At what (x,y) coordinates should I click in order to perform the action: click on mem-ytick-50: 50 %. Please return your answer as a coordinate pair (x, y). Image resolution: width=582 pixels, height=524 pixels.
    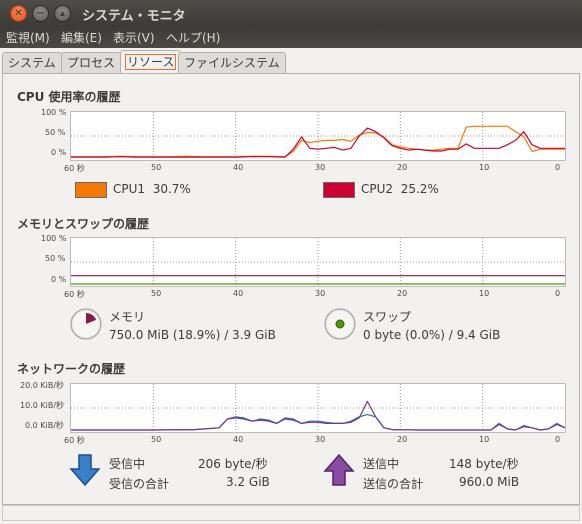
    Looking at the image, I should click on (55, 258).